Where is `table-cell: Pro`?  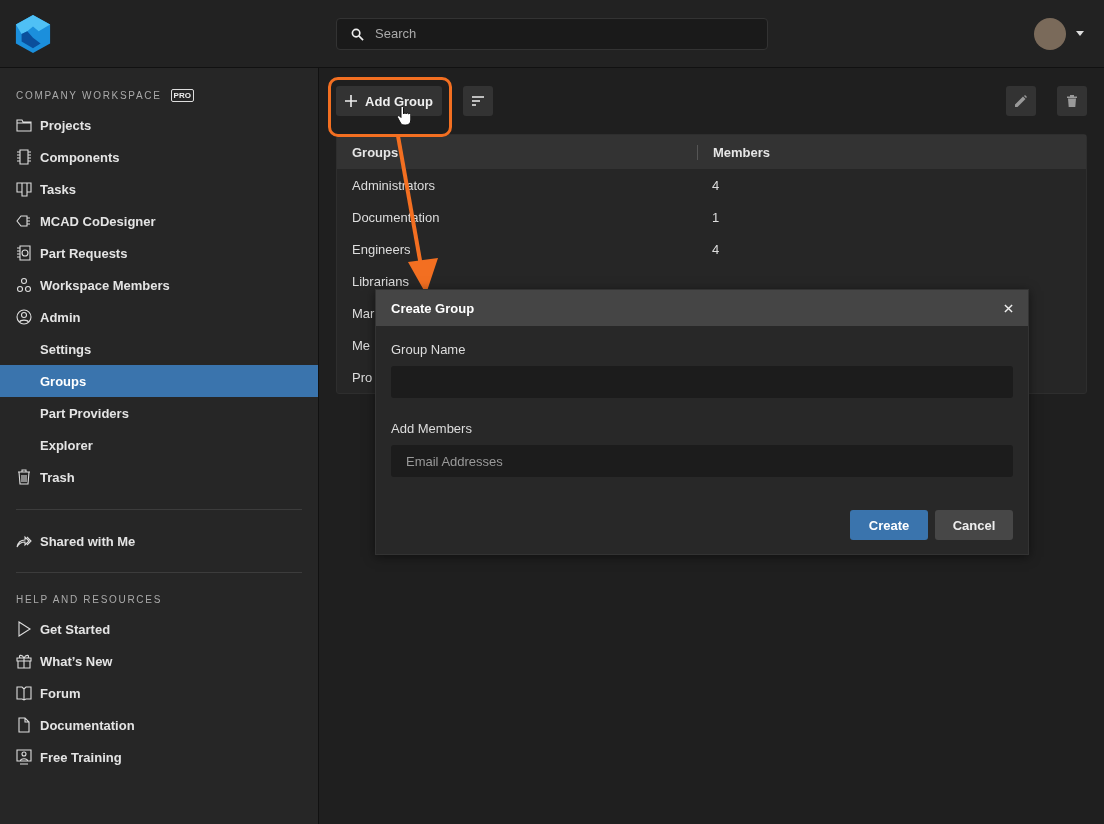
table-cell: Pro is located at coordinates (362, 377).